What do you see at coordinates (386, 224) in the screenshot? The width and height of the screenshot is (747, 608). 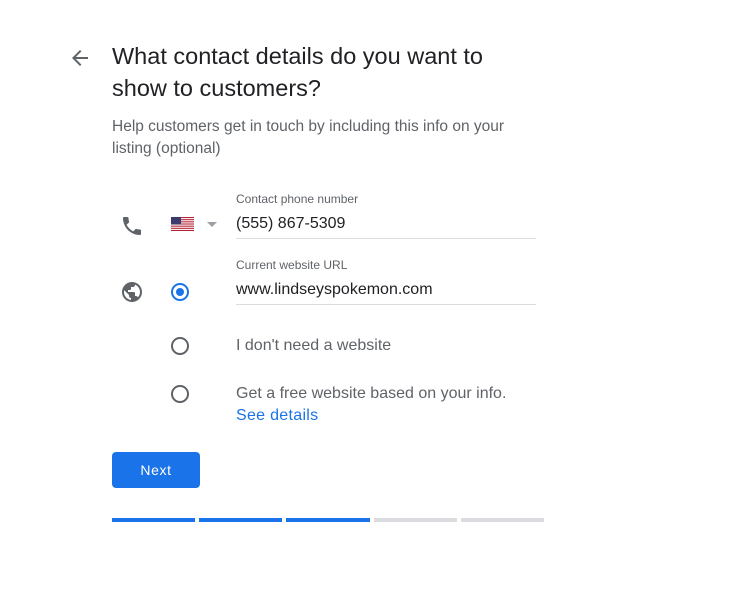 I see `phone-input` at bounding box center [386, 224].